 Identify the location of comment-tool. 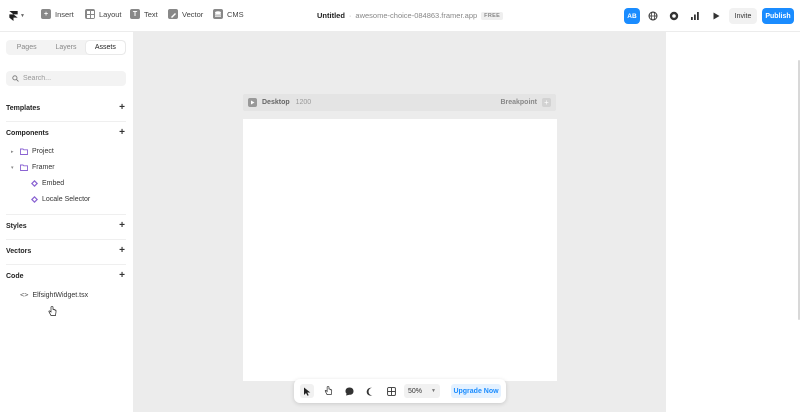
(349, 391).